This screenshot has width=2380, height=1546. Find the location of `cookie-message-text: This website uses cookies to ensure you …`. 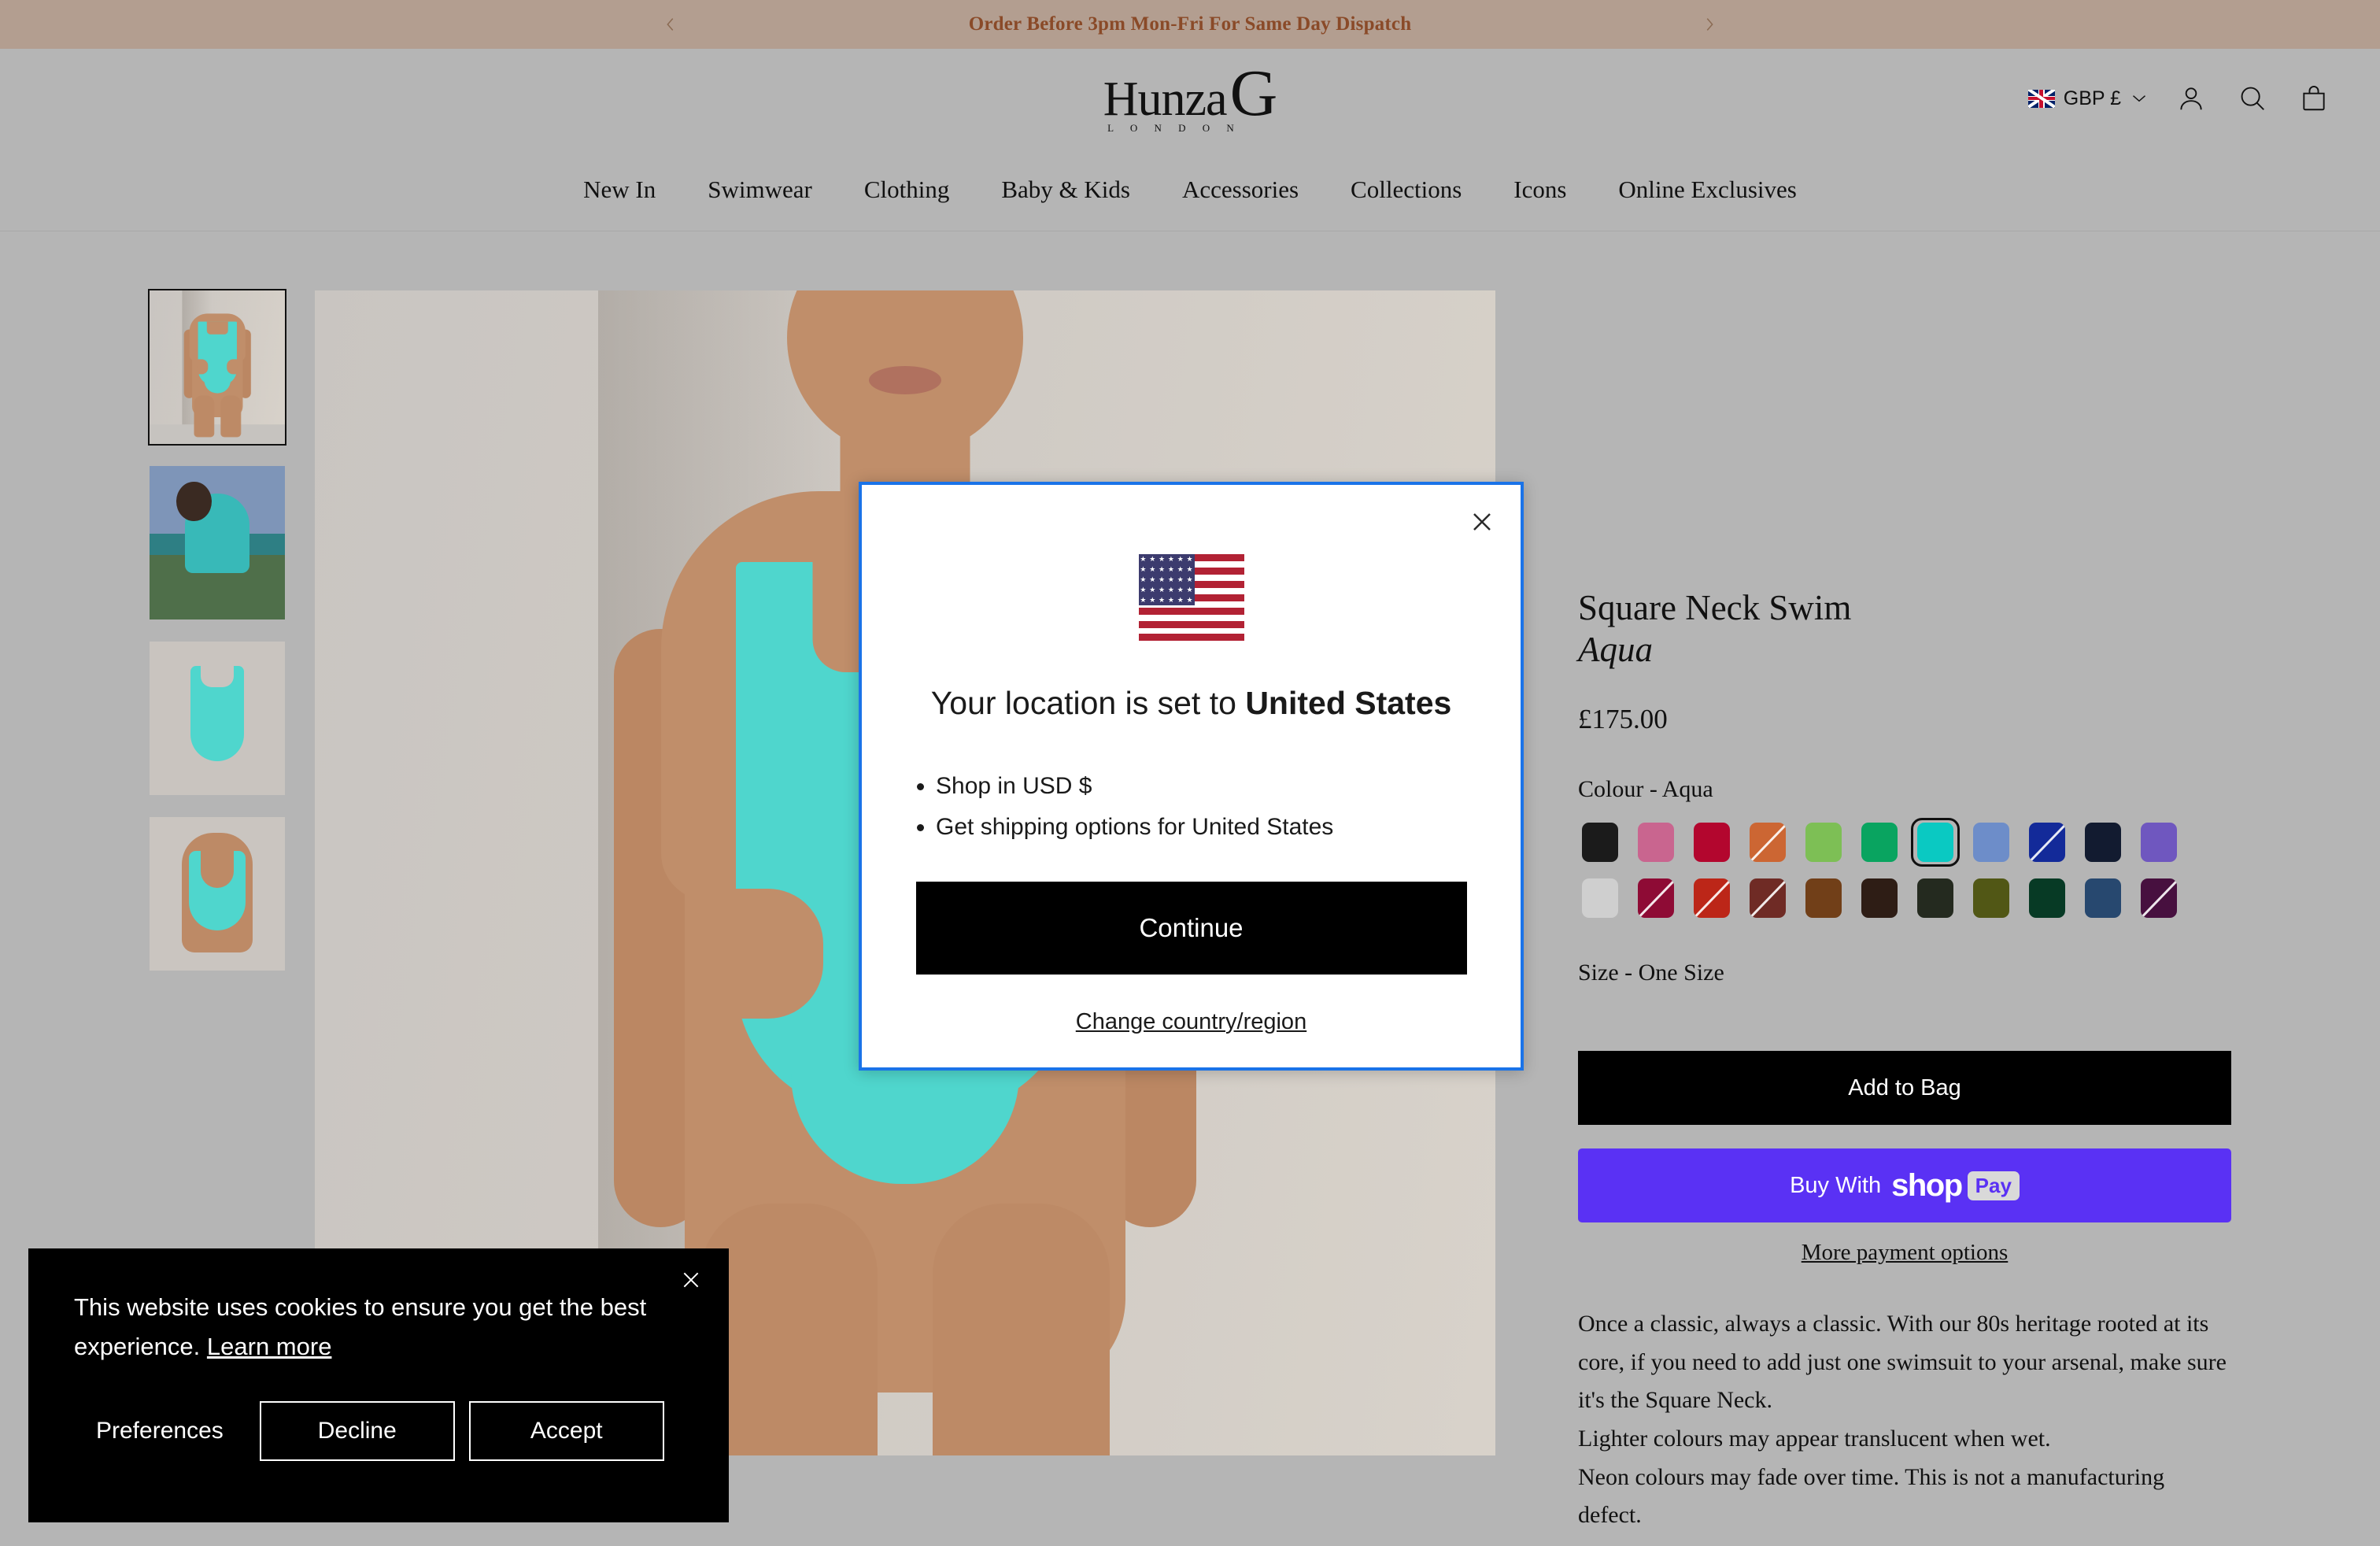

cookie-message-text: This website uses cookies to ensure you … is located at coordinates (360, 1327).